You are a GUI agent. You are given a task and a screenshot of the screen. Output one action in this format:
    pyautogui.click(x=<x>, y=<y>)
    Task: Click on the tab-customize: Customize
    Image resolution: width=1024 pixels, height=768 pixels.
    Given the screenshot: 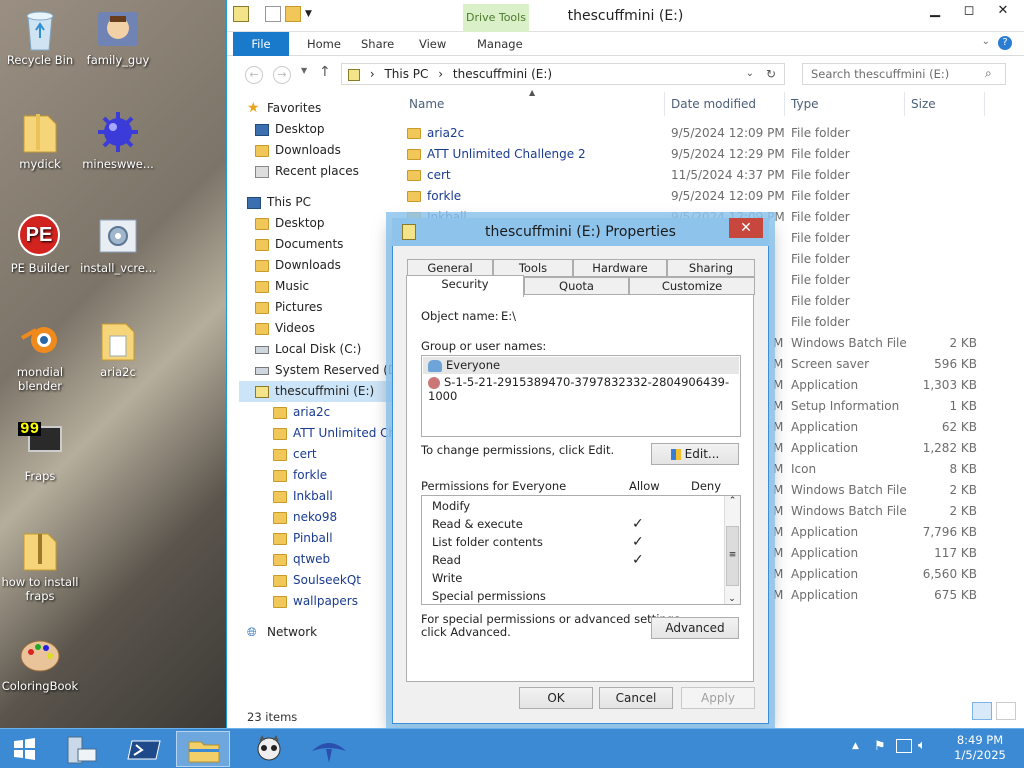 What is the action you would take?
    pyautogui.click(x=692, y=286)
    